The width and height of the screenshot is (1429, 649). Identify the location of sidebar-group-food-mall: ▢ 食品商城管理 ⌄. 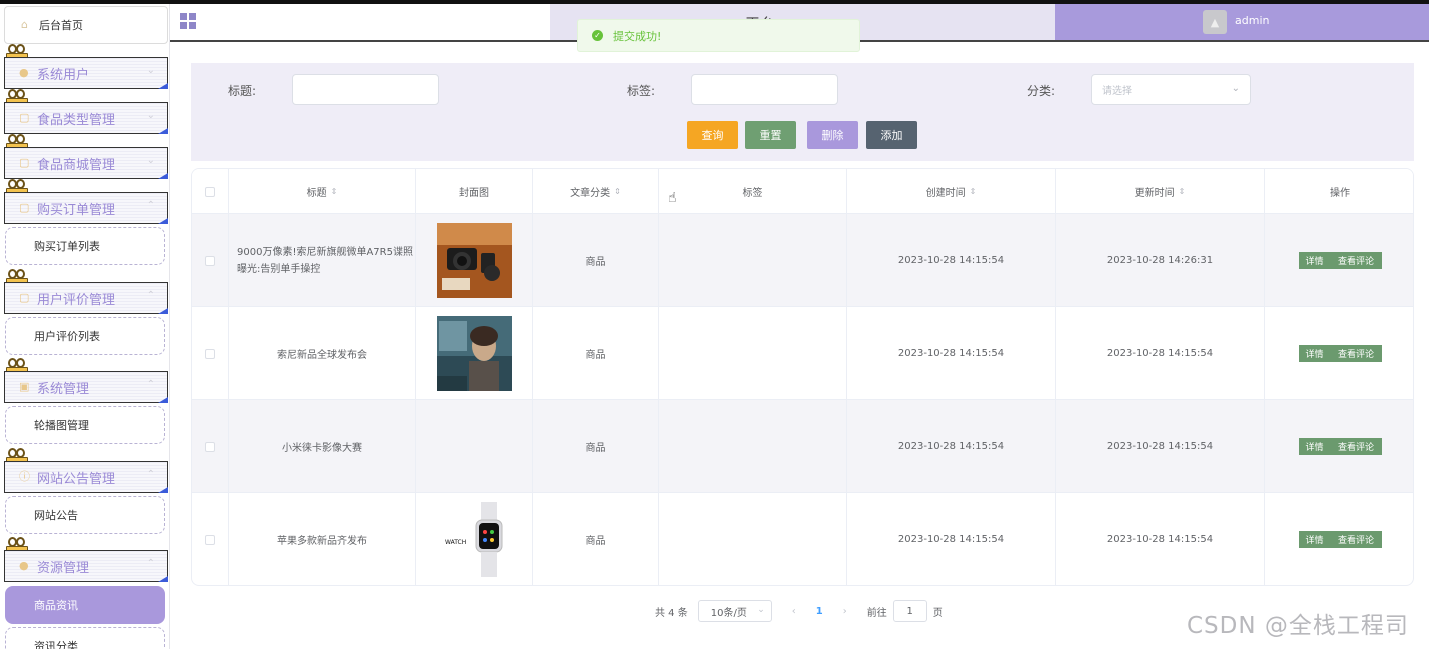
(86, 163).